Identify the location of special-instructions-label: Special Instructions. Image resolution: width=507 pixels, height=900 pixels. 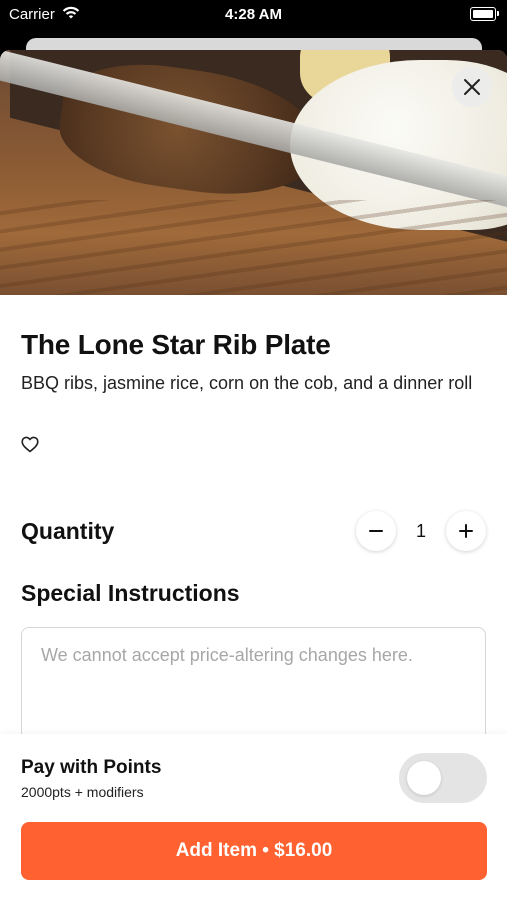
(130, 593).